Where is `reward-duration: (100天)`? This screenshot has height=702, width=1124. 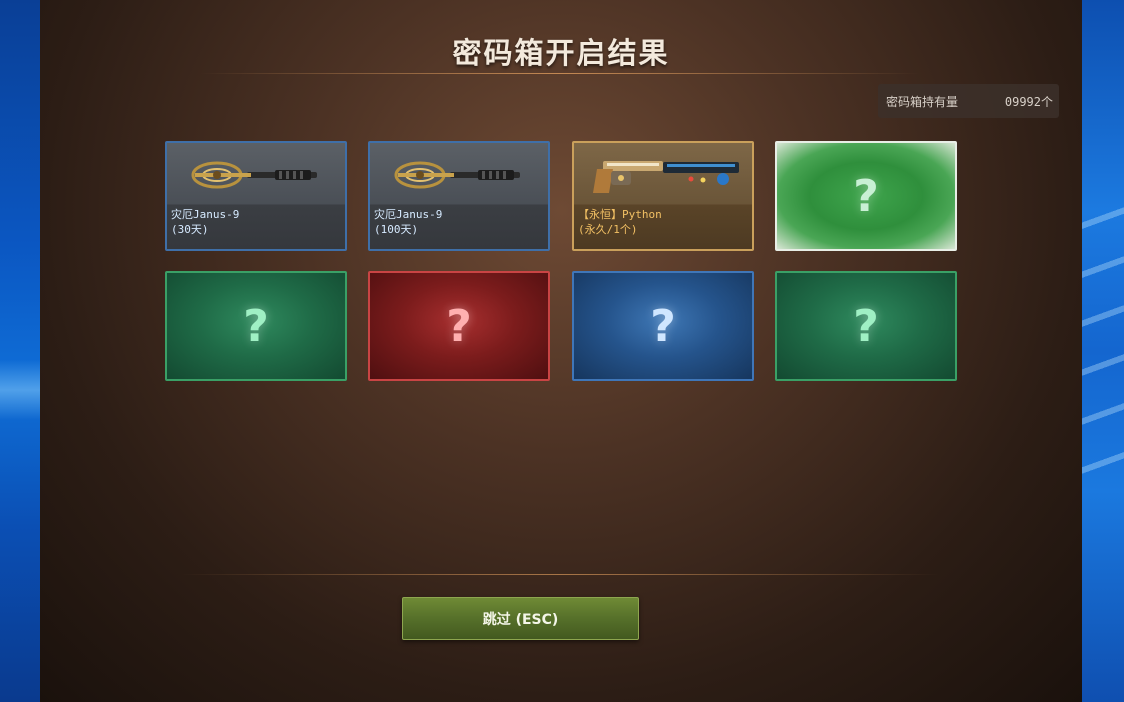 reward-duration: (100天) is located at coordinates (396, 229).